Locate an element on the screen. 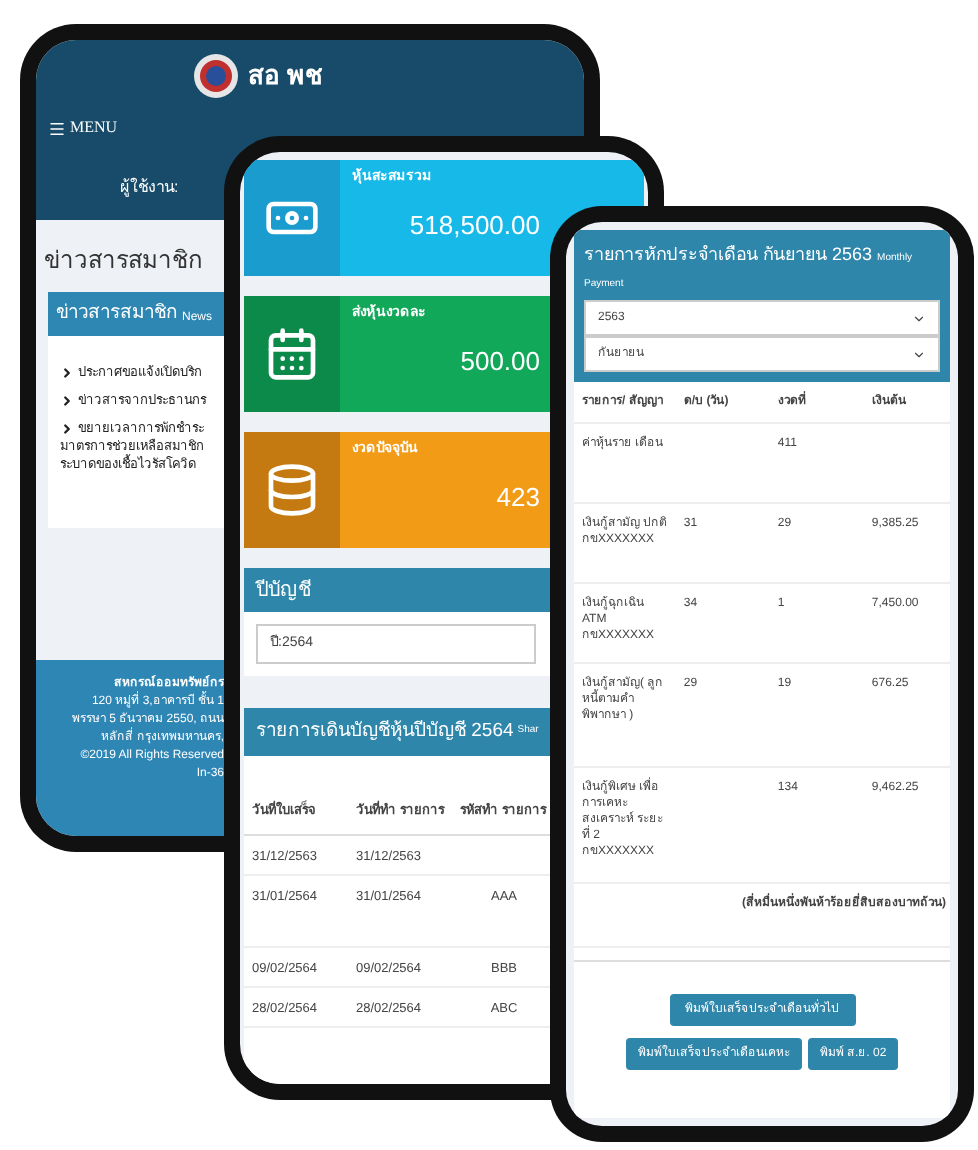 The image size is (978, 1150). page-title: ข่าวสารสมาชิก is located at coordinates (123, 261).